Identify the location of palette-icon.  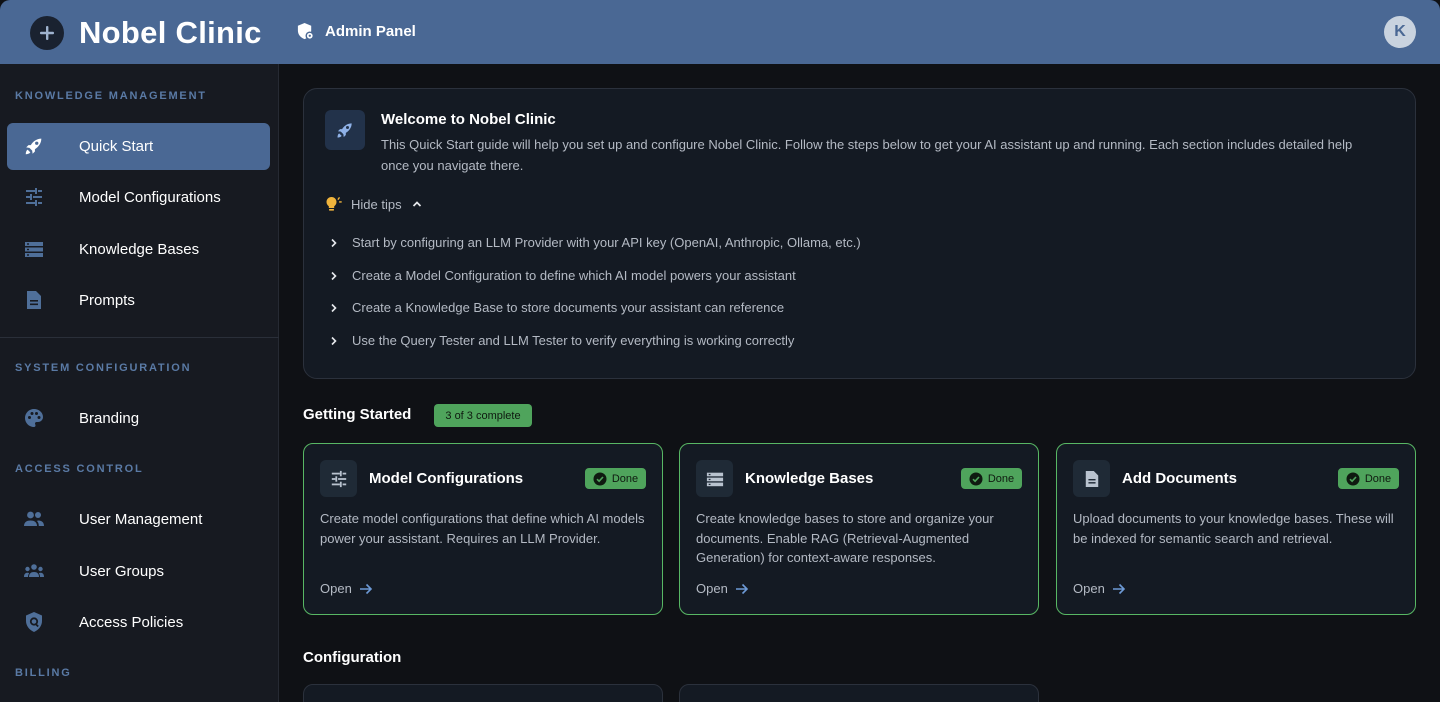
(34, 418).